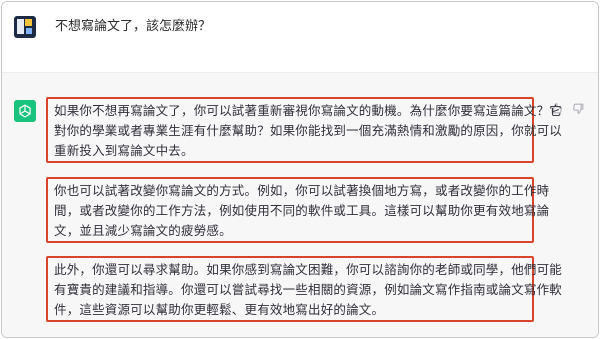 The height and width of the screenshot is (339, 600). What do you see at coordinates (25, 111) in the screenshot?
I see `chatgpt-logo-icon` at bounding box center [25, 111].